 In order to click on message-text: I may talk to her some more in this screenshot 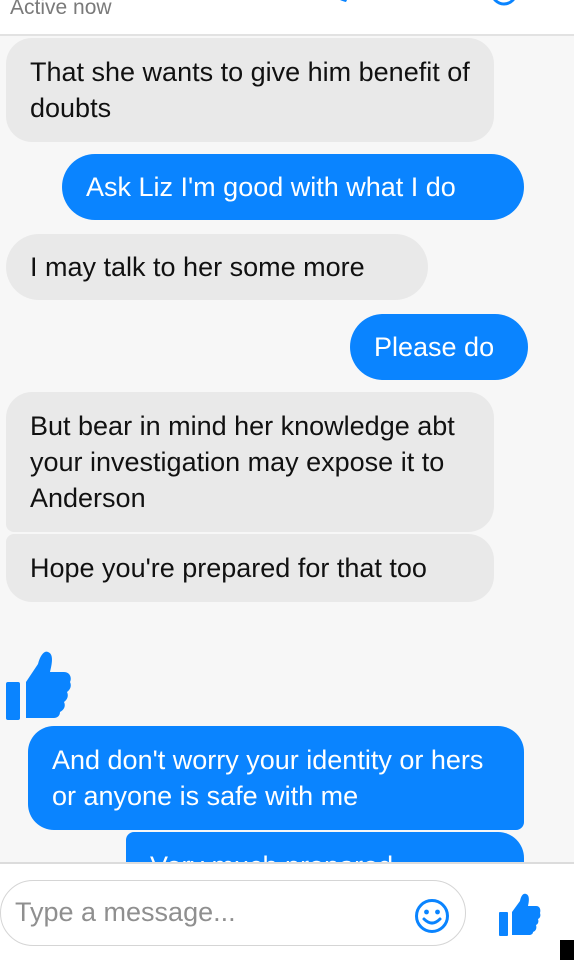, I will do `click(197, 267)`.